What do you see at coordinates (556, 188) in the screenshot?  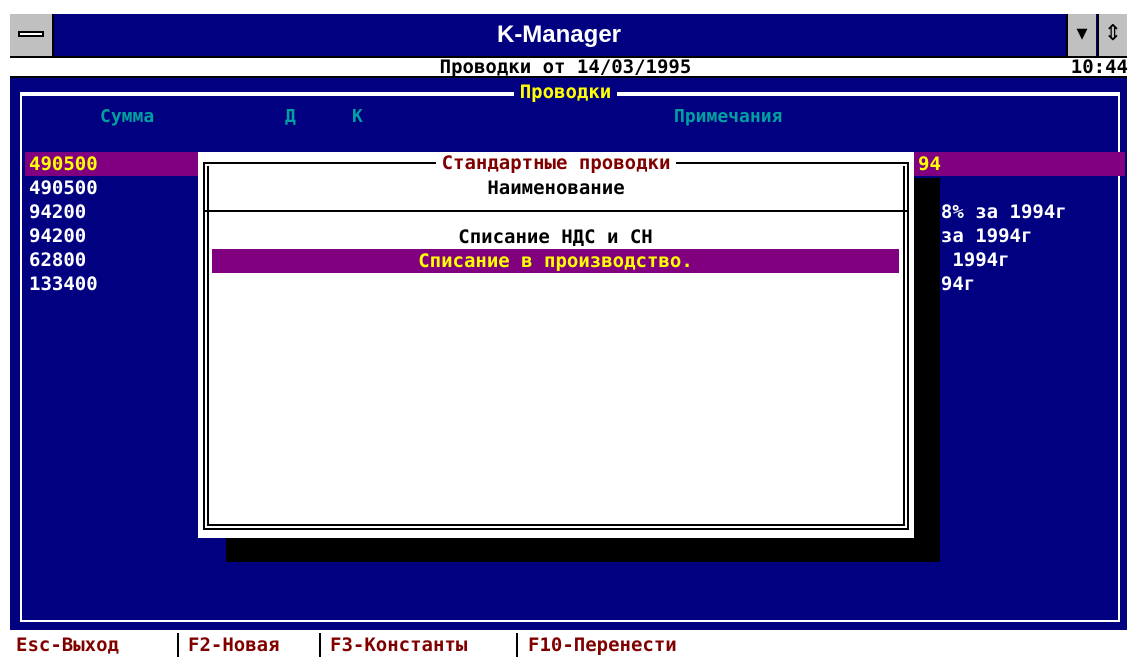 I see `dialog-column-header: Наименование` at bounding box center [556, 188].